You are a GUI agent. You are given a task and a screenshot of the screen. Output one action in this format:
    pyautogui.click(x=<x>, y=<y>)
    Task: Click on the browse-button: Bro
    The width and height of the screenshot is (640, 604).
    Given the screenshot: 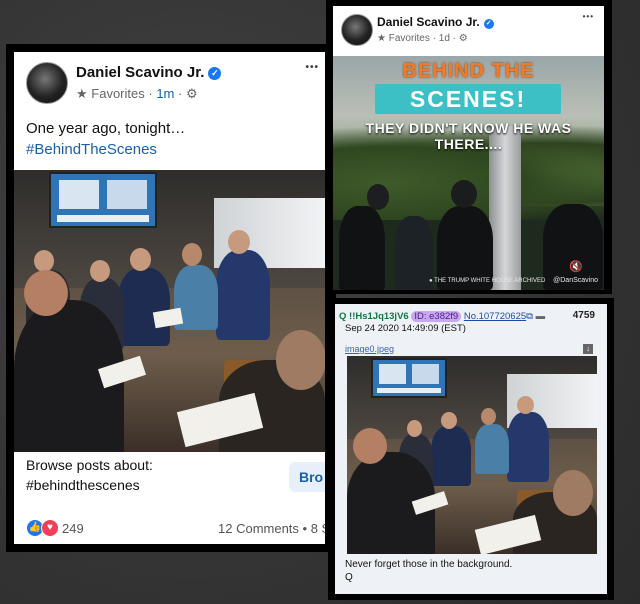 What is the action you would take?
    pyautogui.click(x=307, y=477)
    